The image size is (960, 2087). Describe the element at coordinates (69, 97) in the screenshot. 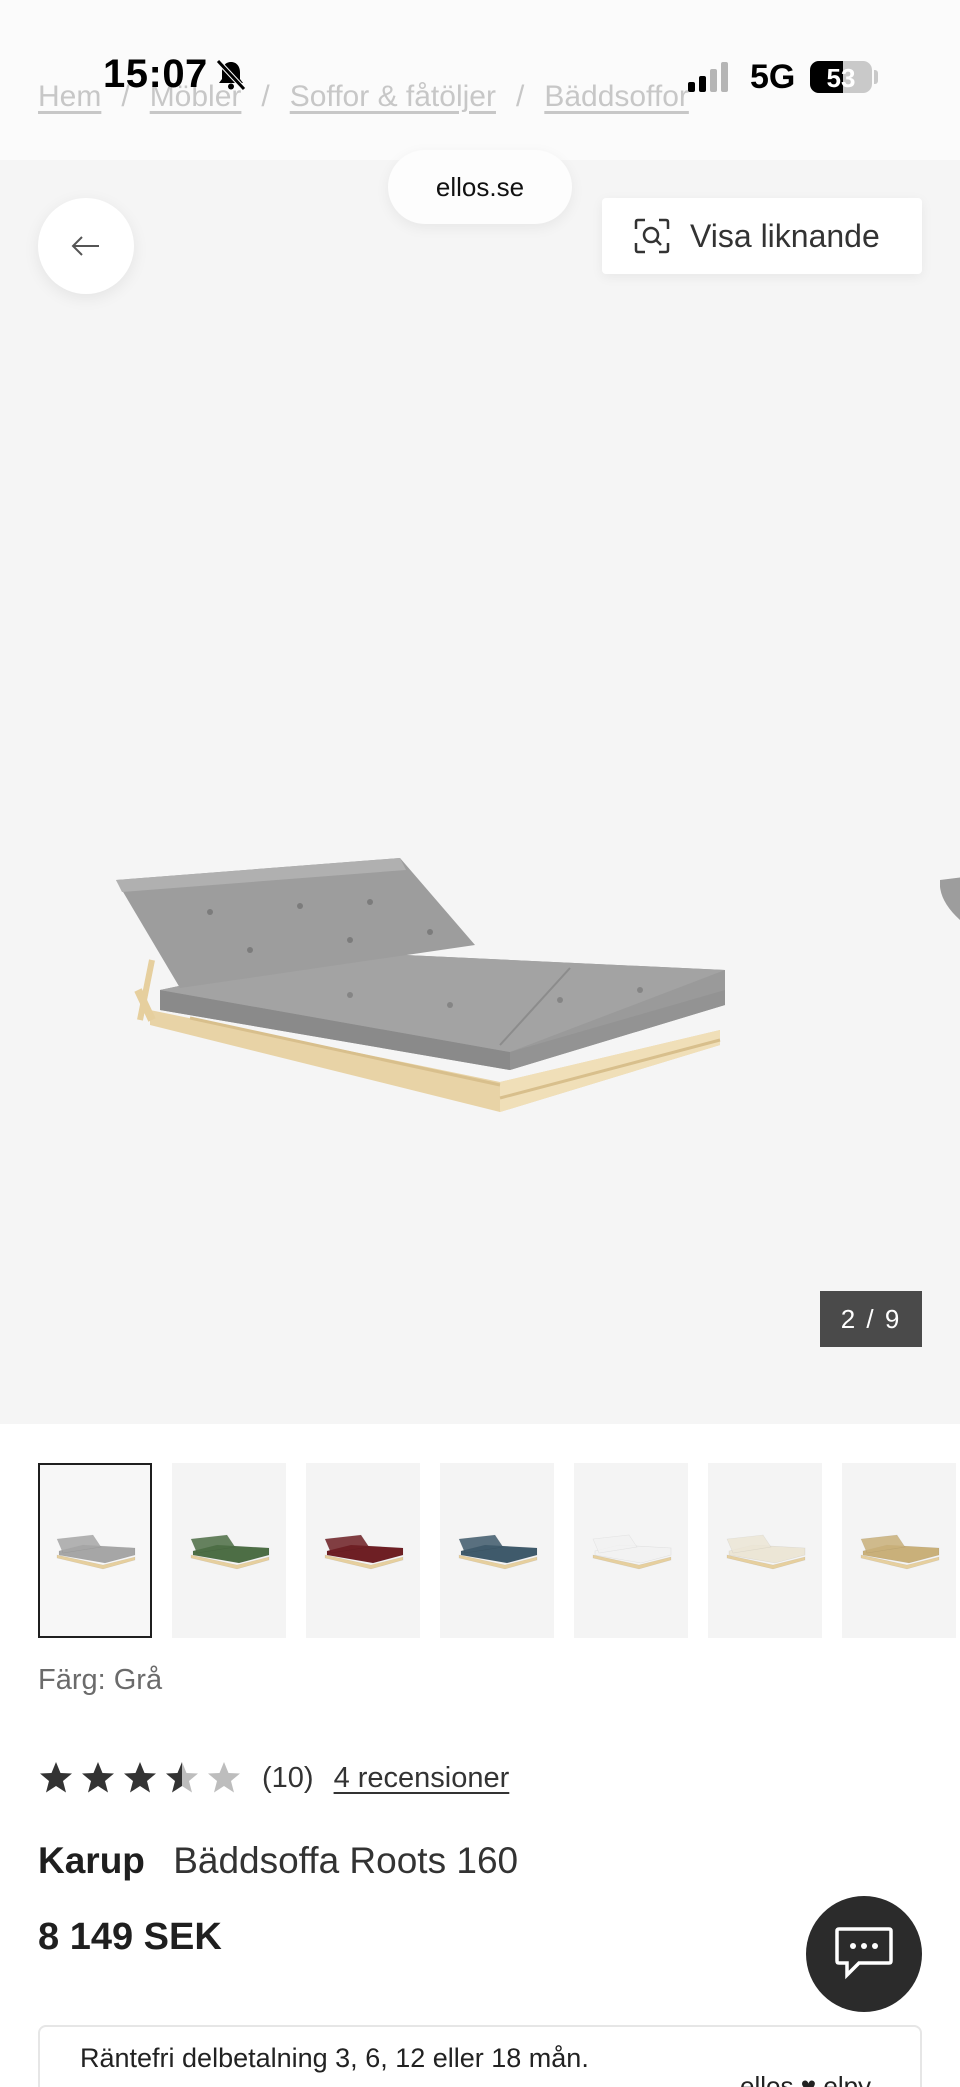

I see `breadcrumb-link-home: Hem` at that location.